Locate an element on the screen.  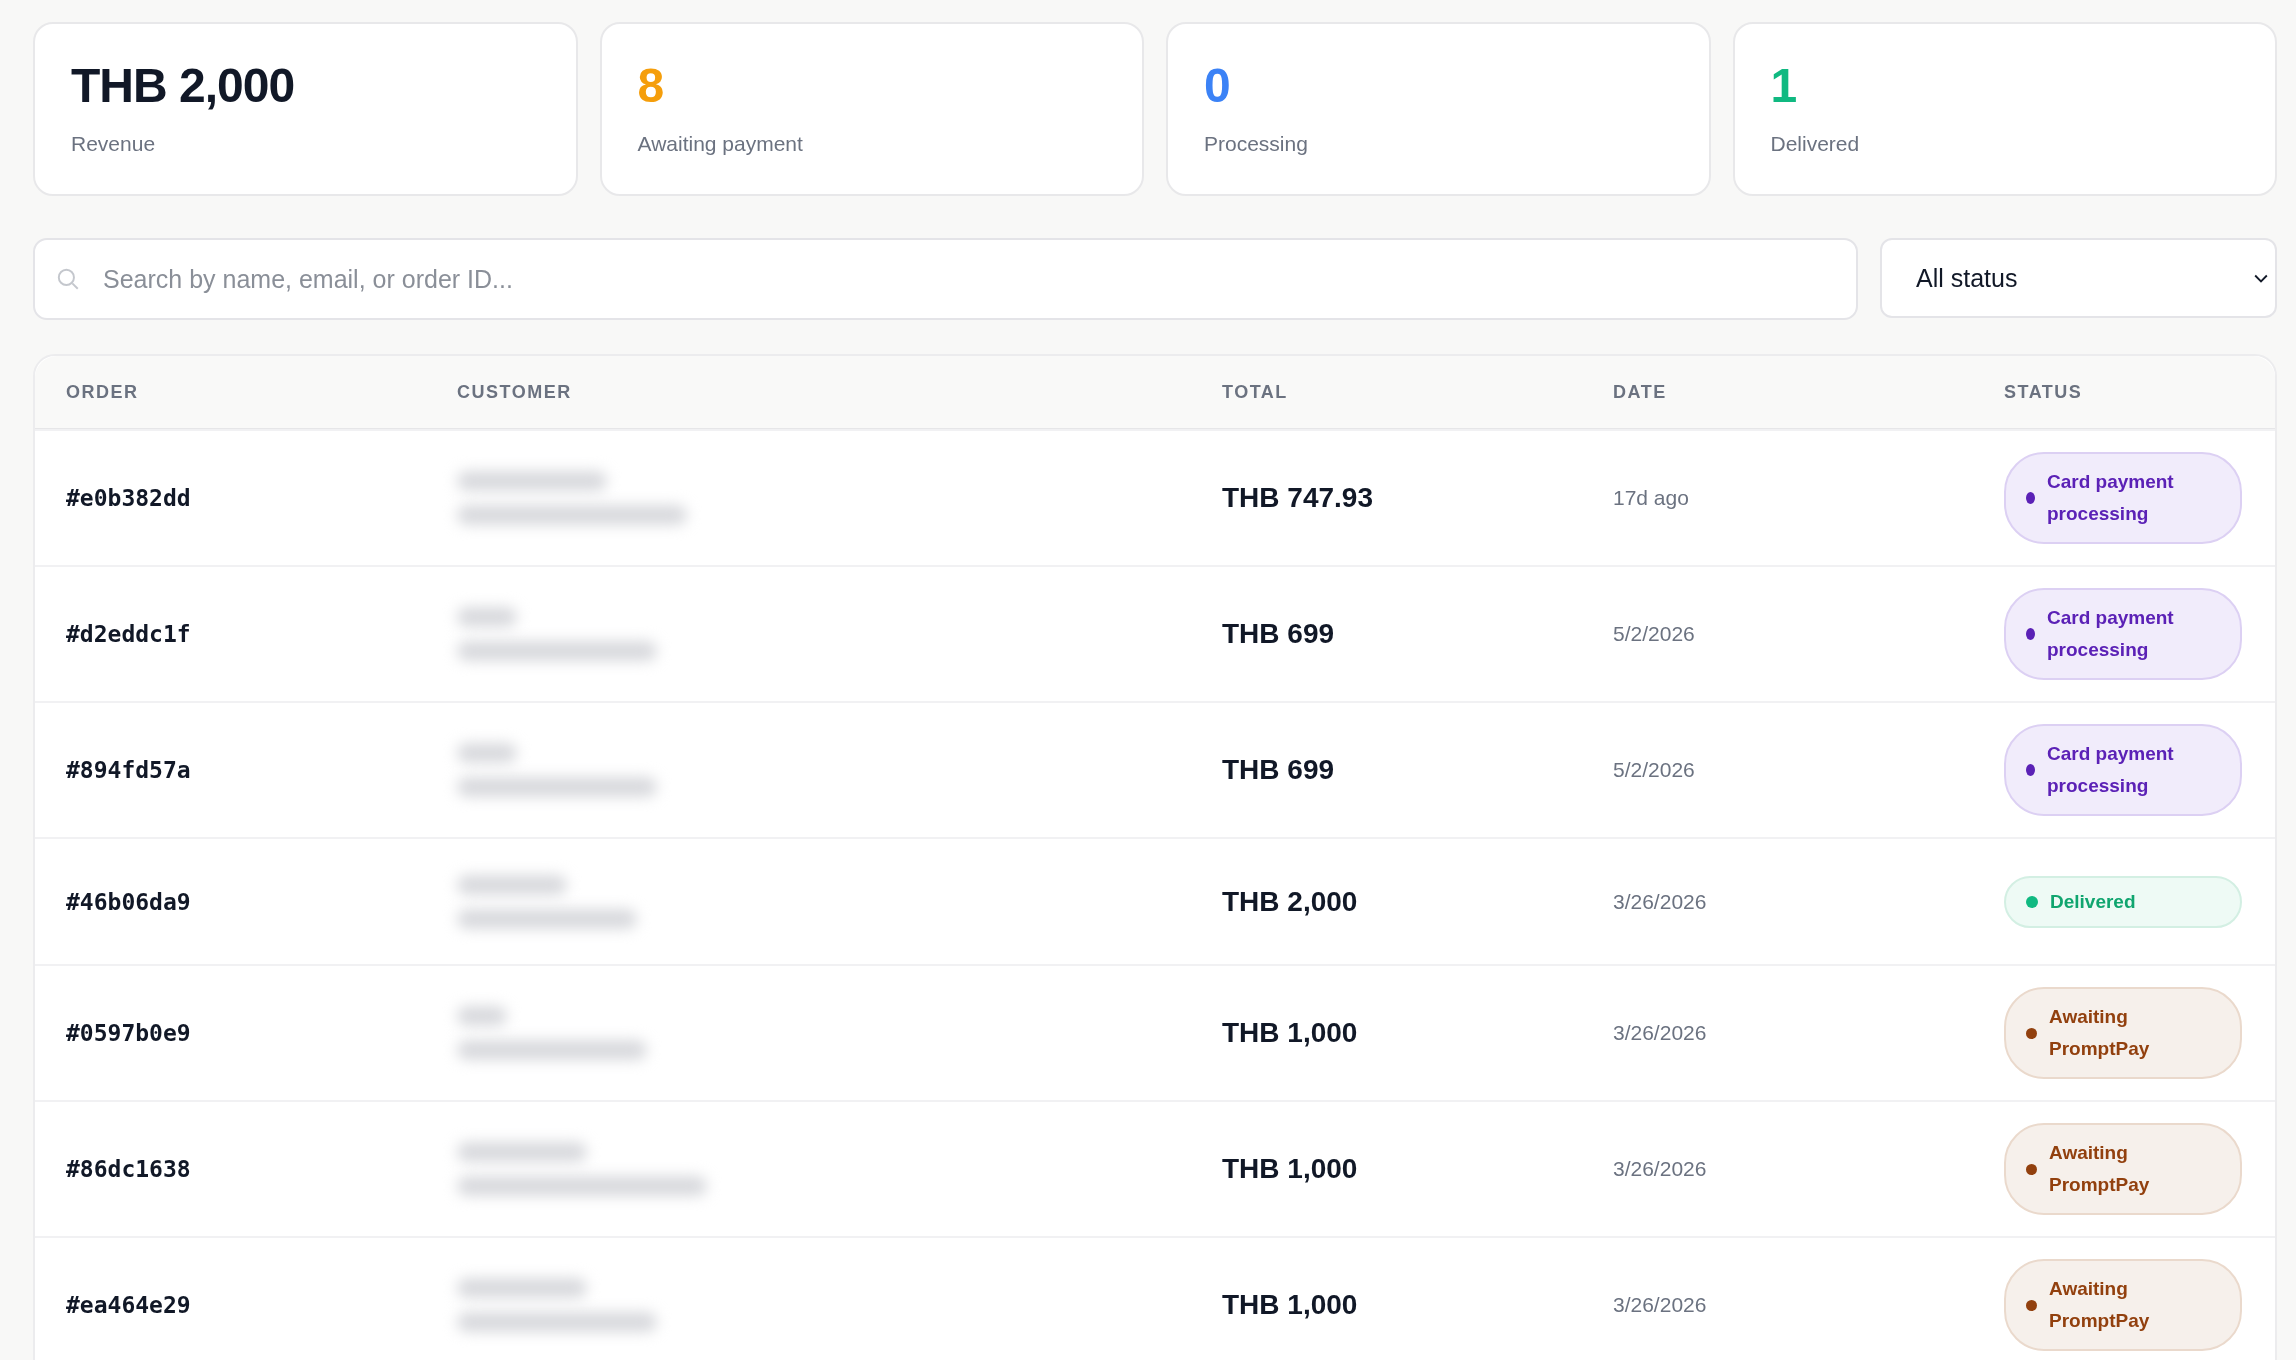
stat-value: 8 is located at coordinates (651, 86).